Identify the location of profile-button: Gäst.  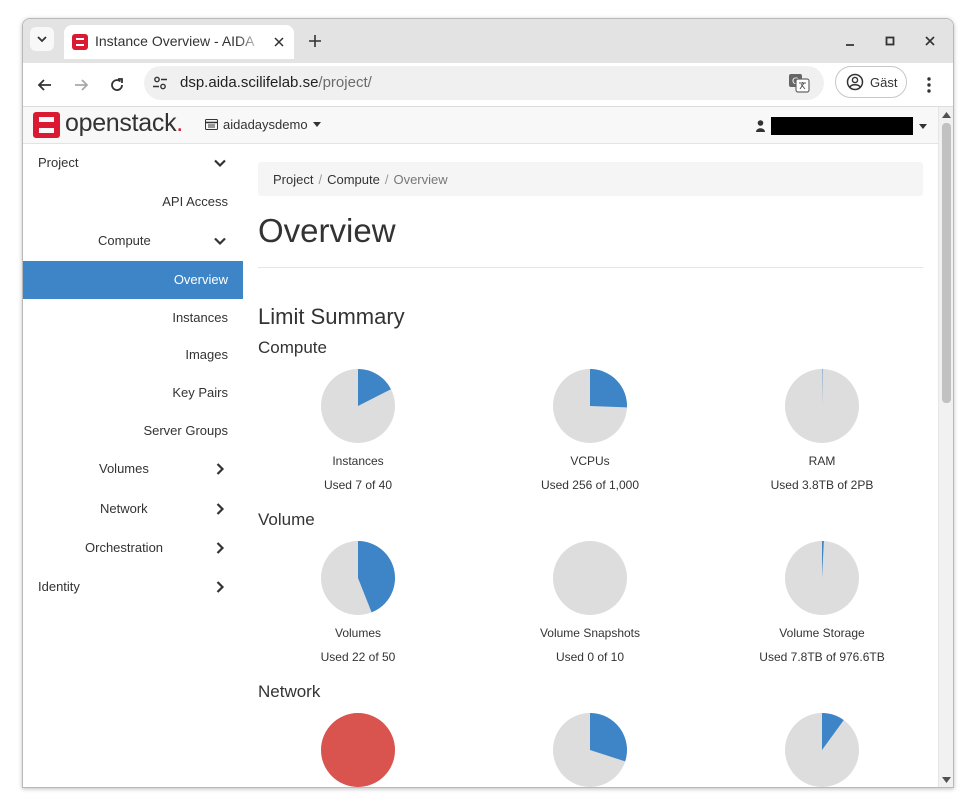
(871, 82).